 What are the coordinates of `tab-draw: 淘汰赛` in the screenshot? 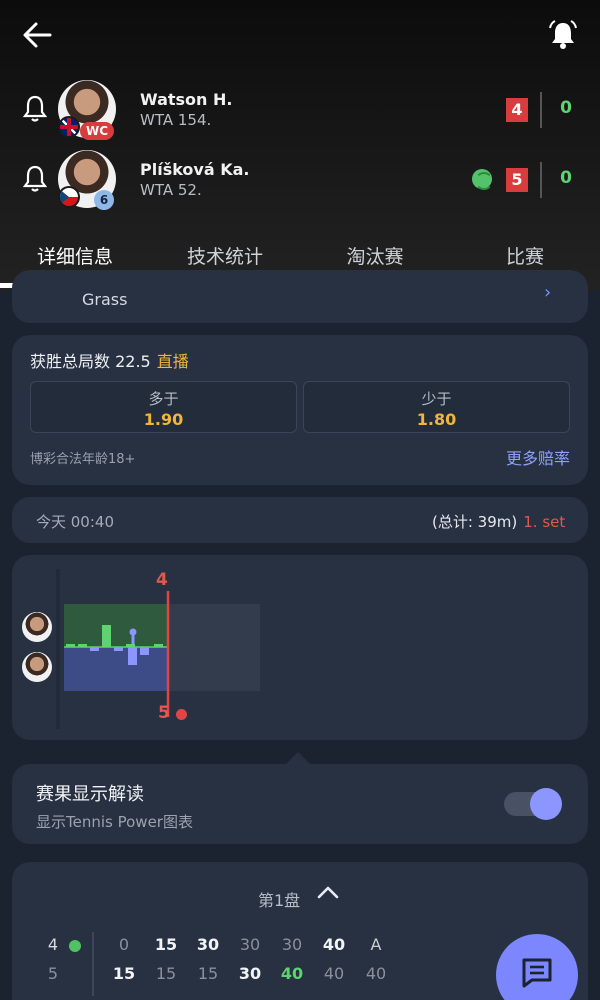 It's located at (375, 255).